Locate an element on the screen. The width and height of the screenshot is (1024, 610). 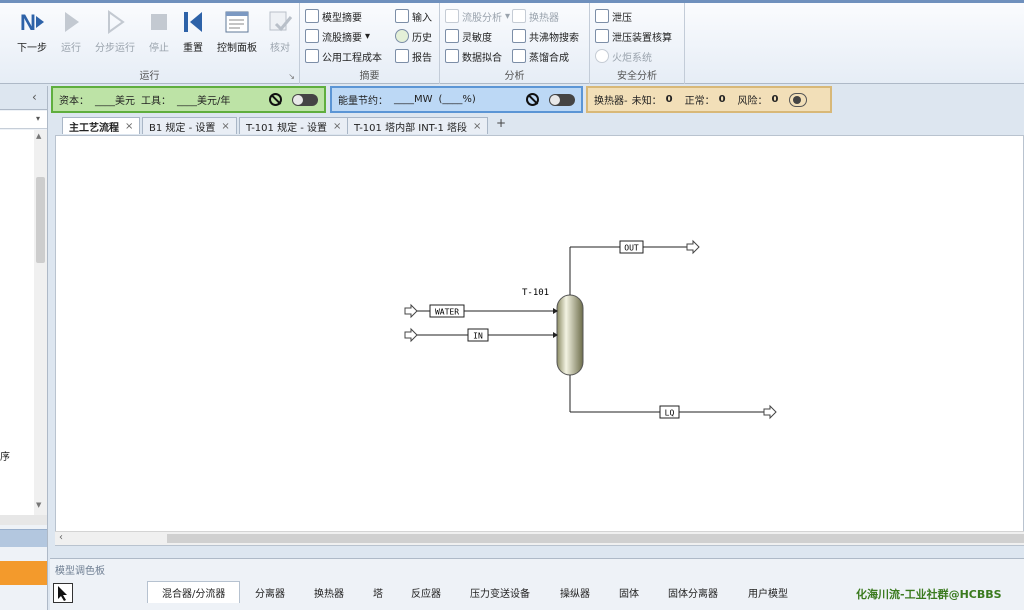
next-icon: N is located at coordinates (32, 22).